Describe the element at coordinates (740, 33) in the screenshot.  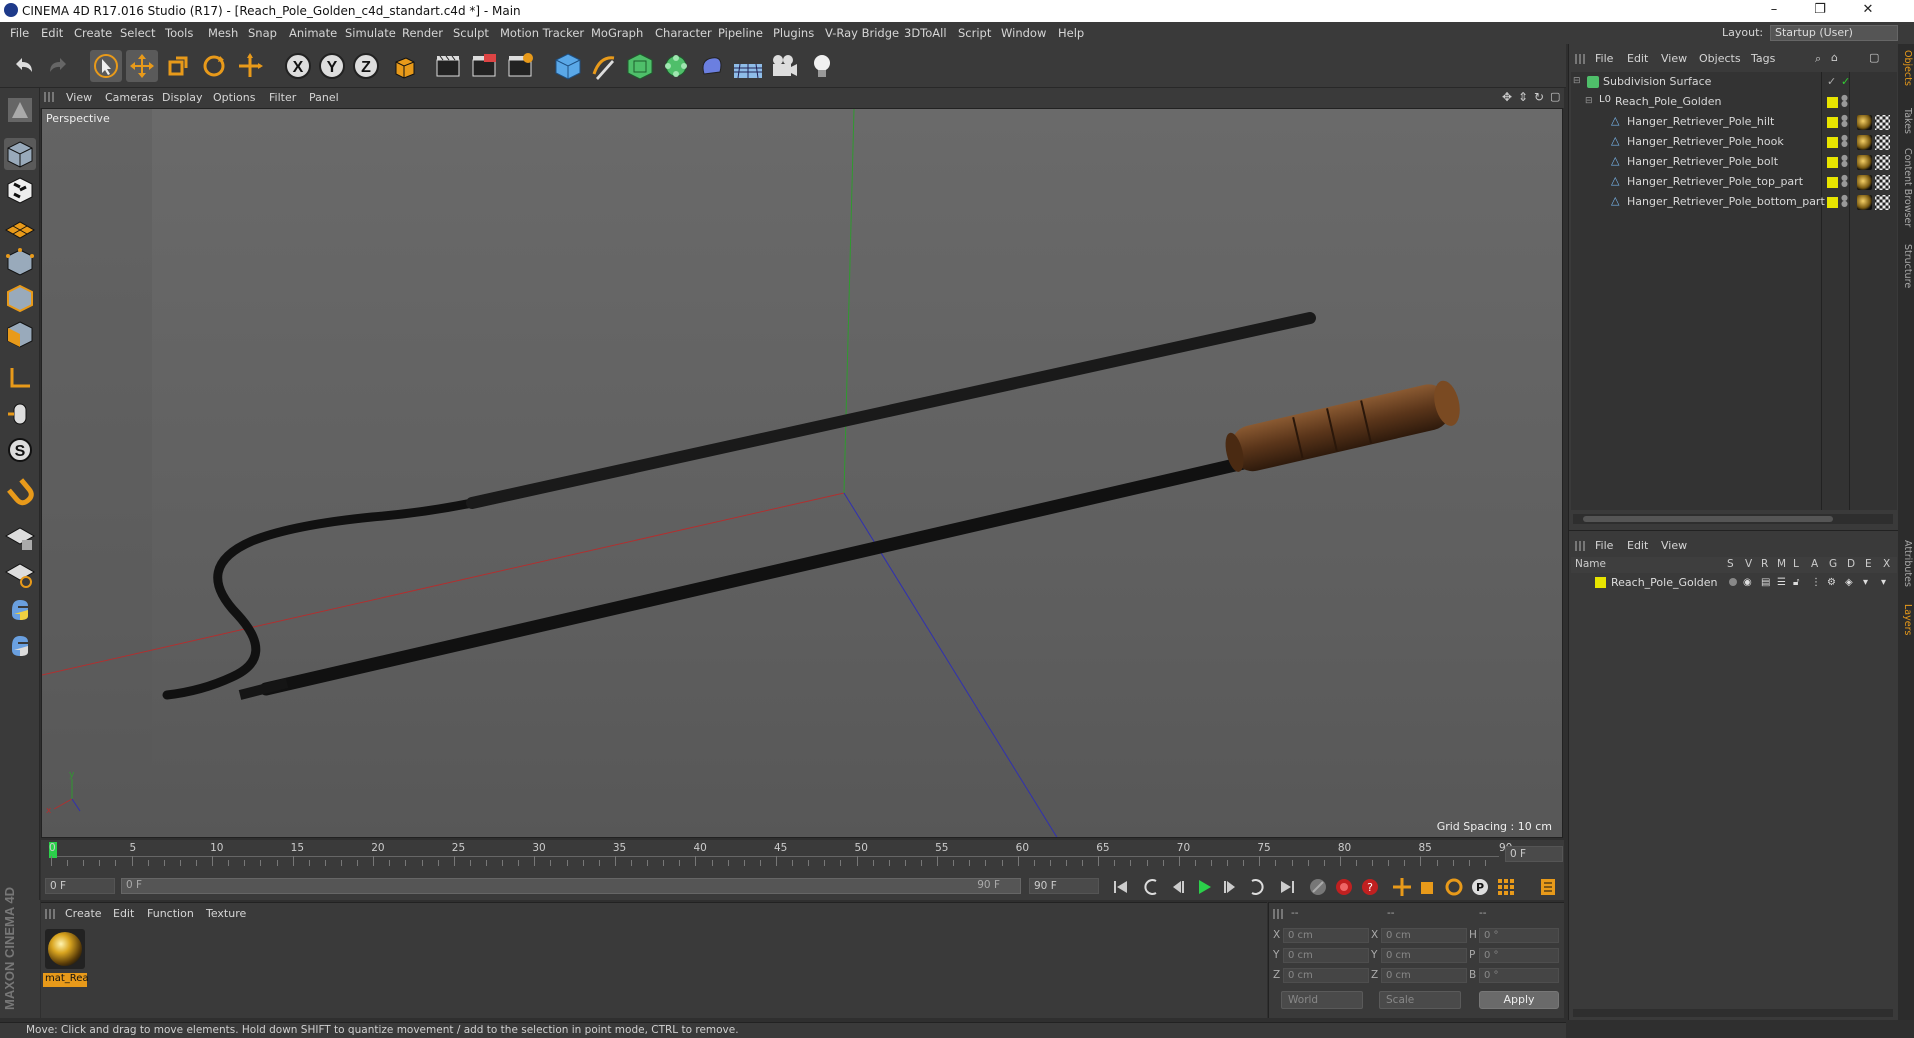
I see `menu-pipeline: Pipeline` at that location.